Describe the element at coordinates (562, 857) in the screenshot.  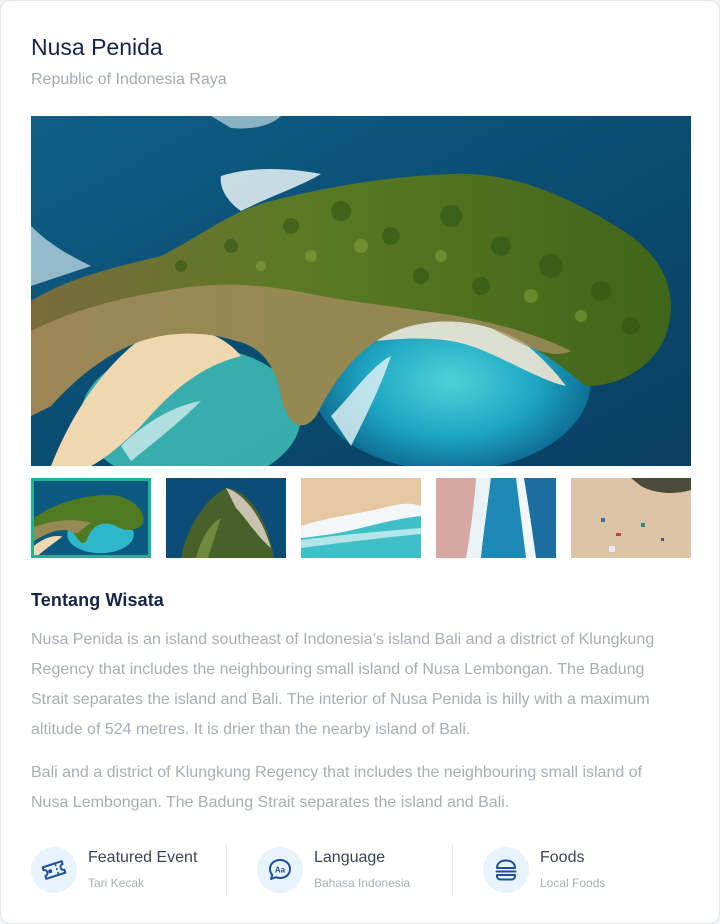
I see `feature-label: Foods` at that location.